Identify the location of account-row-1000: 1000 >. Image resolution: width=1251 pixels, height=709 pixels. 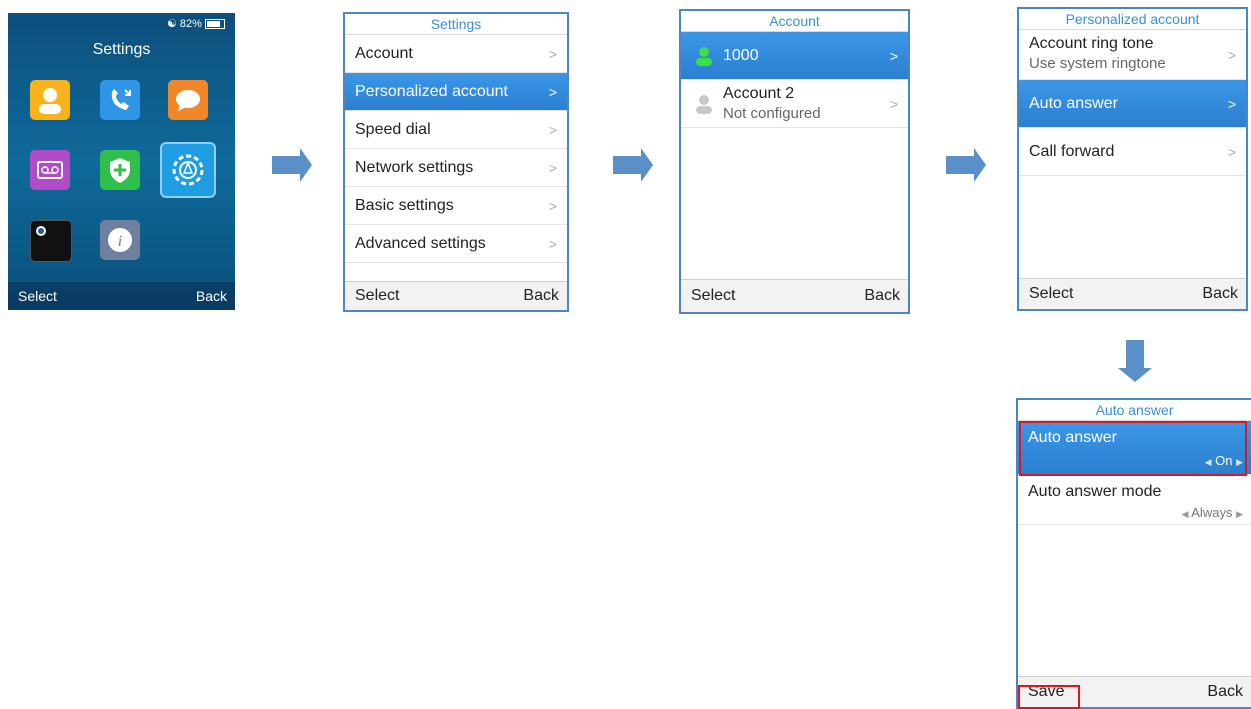
(794, 56).